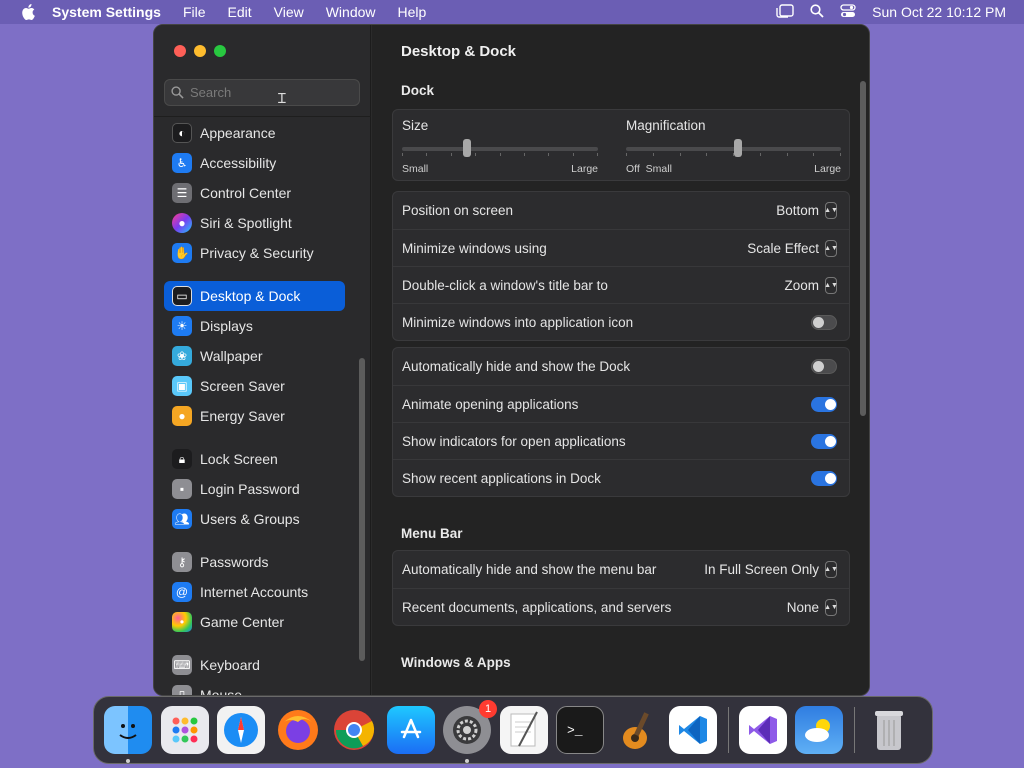 Image resolution: width=1024 pixels, height=768 pixels. I want to click on minimize-button, so click(200, 51).